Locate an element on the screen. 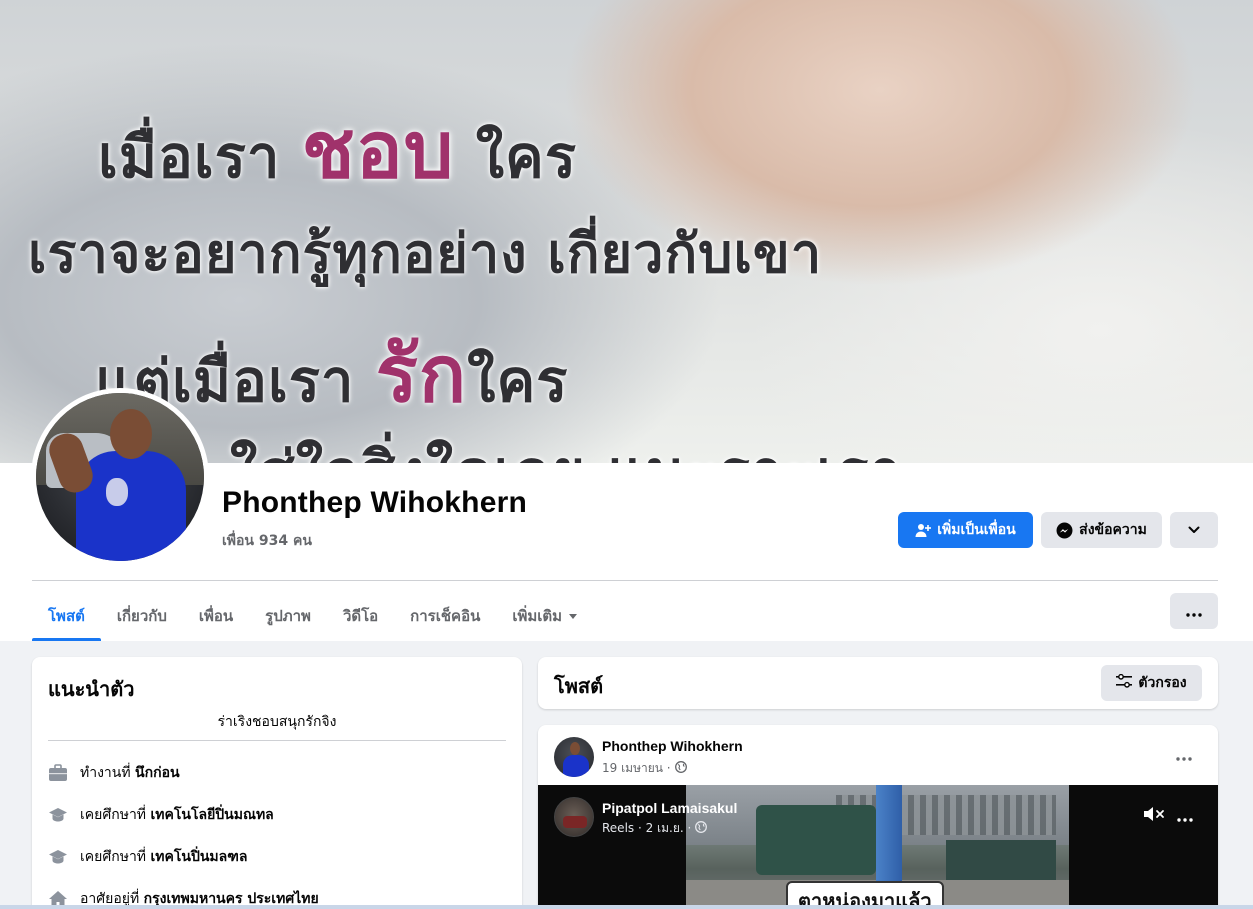 This screenshot has height=909, width=1253. filter-icon is located at coordinates (1124, 682).